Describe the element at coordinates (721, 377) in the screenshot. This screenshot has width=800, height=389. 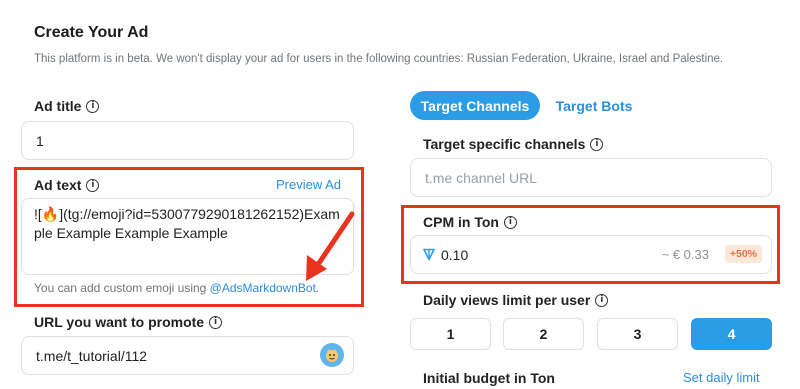
I see `set-daily-limit-link: Set daily limit` at that location.